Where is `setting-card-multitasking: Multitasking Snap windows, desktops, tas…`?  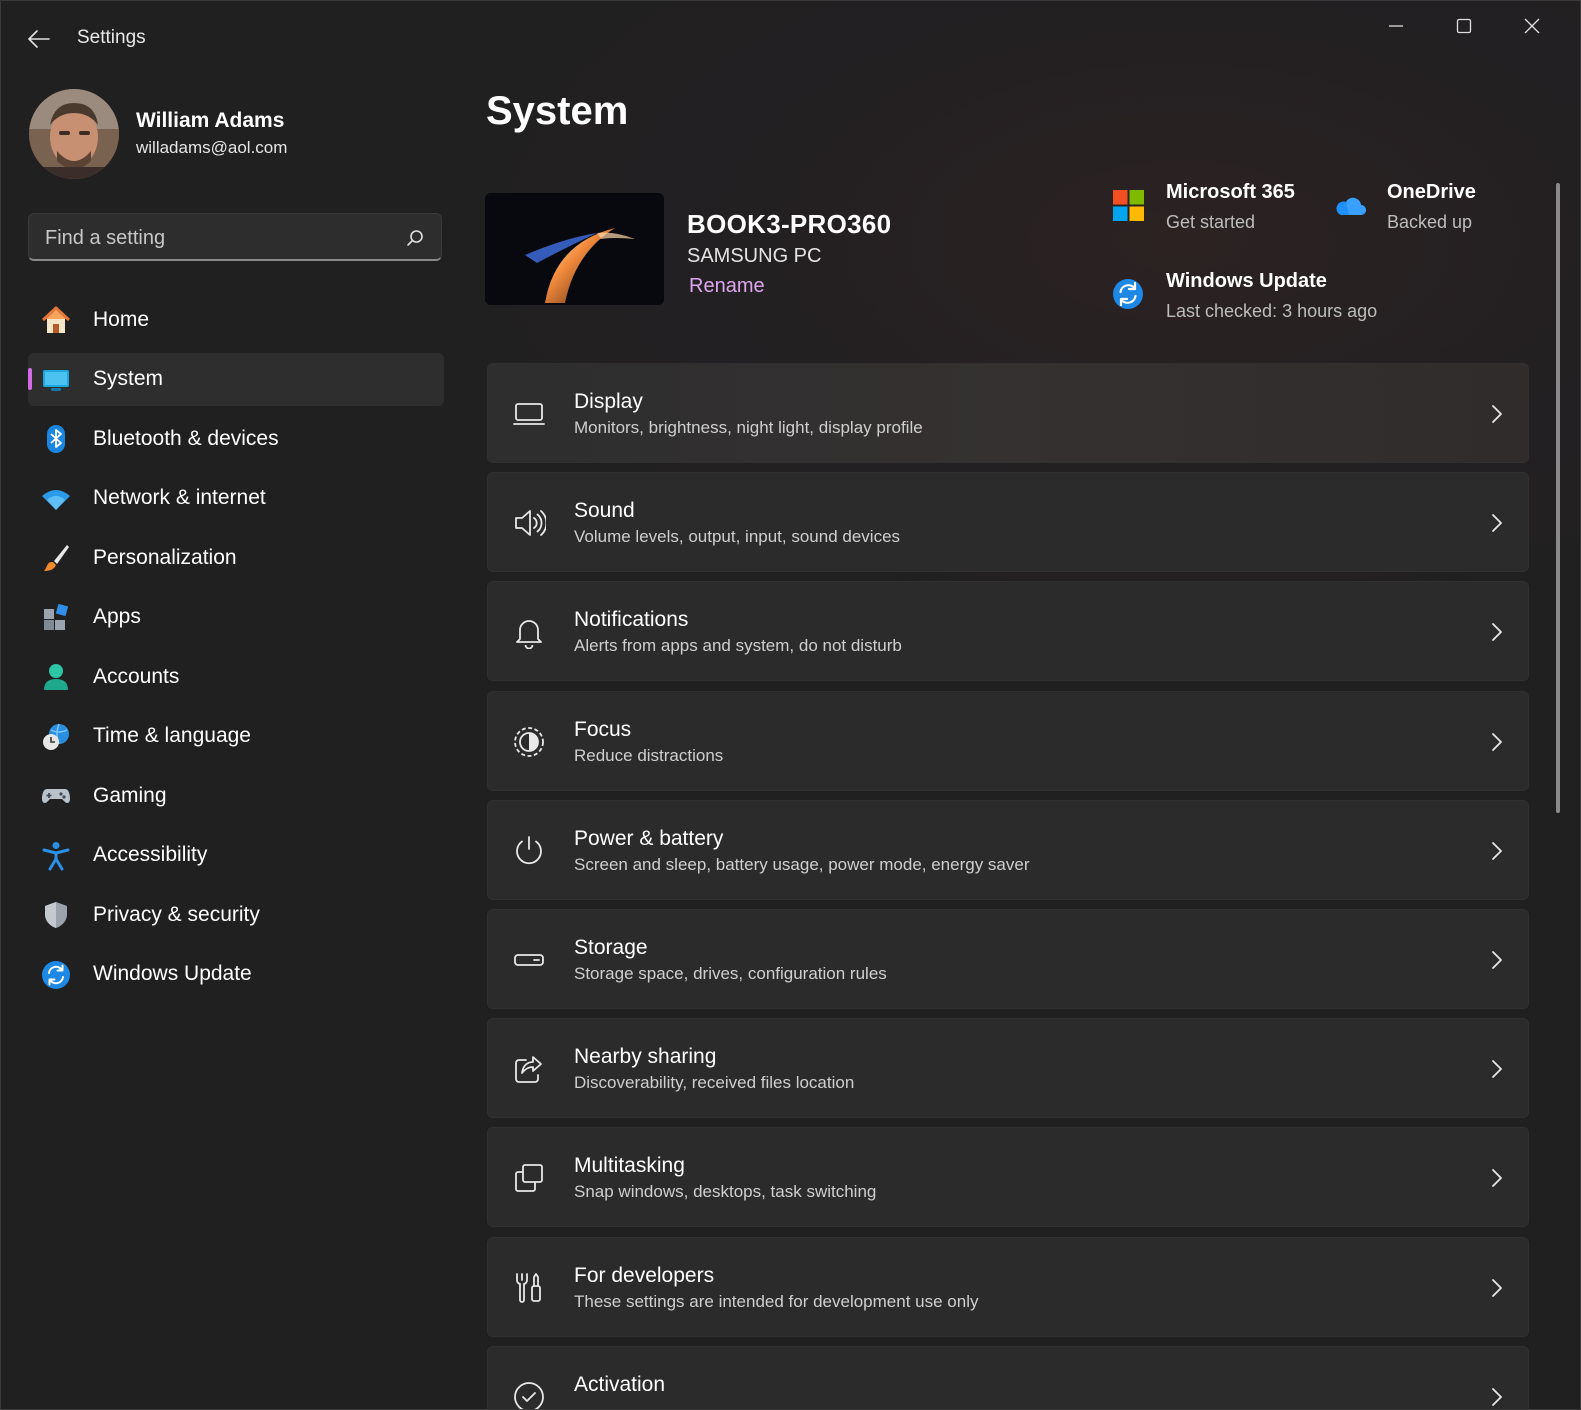
setting-card-multitasking: Multitasking Snap windows, desktops, tas… is located at coordinates (1008, 1177).